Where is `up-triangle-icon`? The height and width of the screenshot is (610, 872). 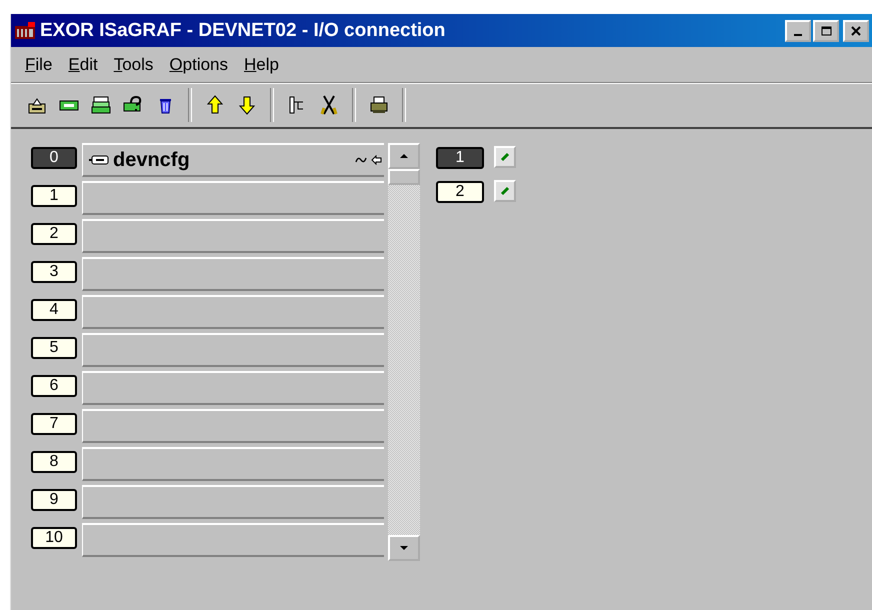
up-triangle-icon is located at coordinates (404, 156).